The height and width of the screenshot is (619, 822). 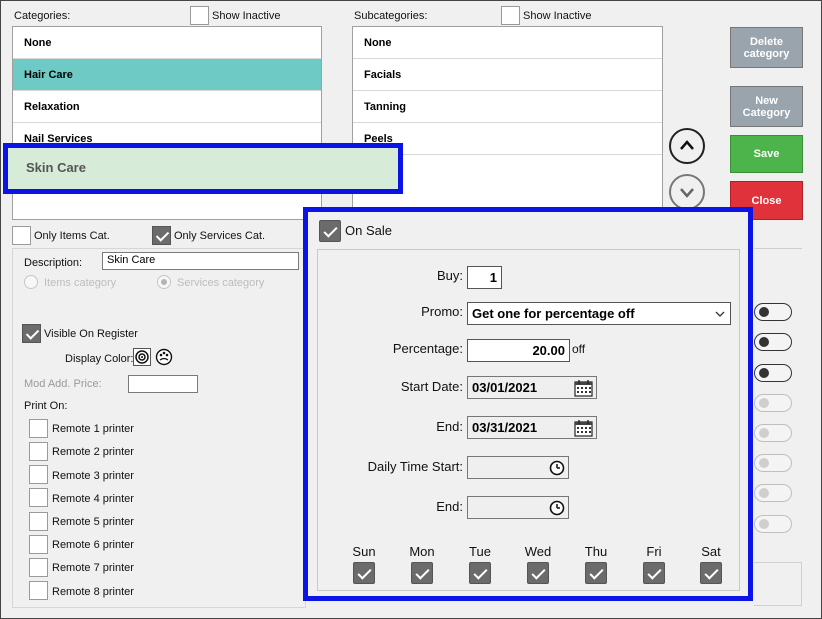 What do you see at coordinates (91, 334) in the screenshot?
I see `visible-on-register-label: Visible On Register` at bounding box center [91, 334].